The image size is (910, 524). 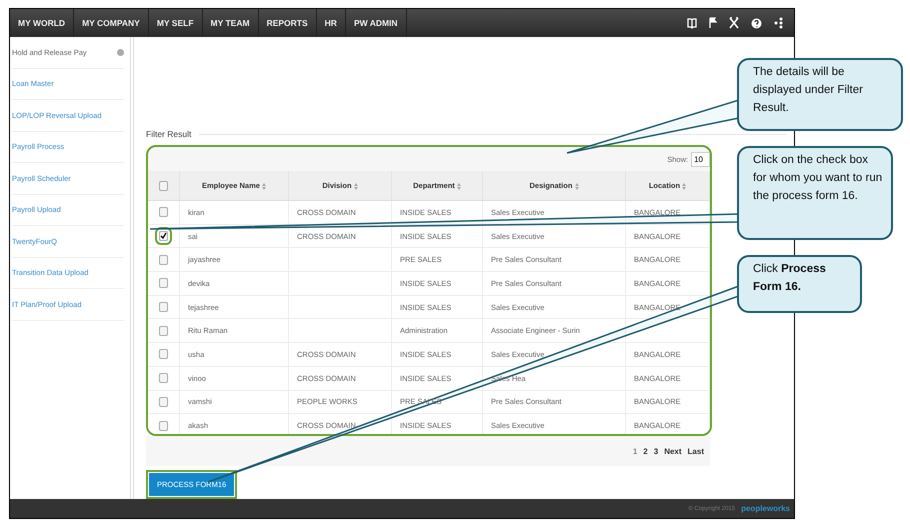 What do you see at coordinates (756, 23) in the screenshot?
I see `help-icon` at bounding box center [756, 23].